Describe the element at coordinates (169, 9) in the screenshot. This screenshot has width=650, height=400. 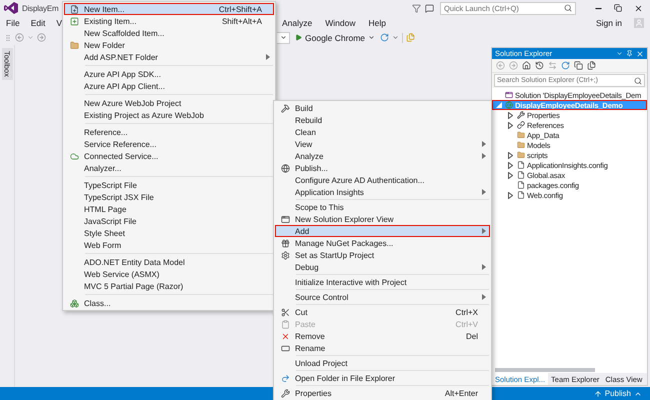
I see `menu-item: New Item... Ctrl+Shift+A` at that location.